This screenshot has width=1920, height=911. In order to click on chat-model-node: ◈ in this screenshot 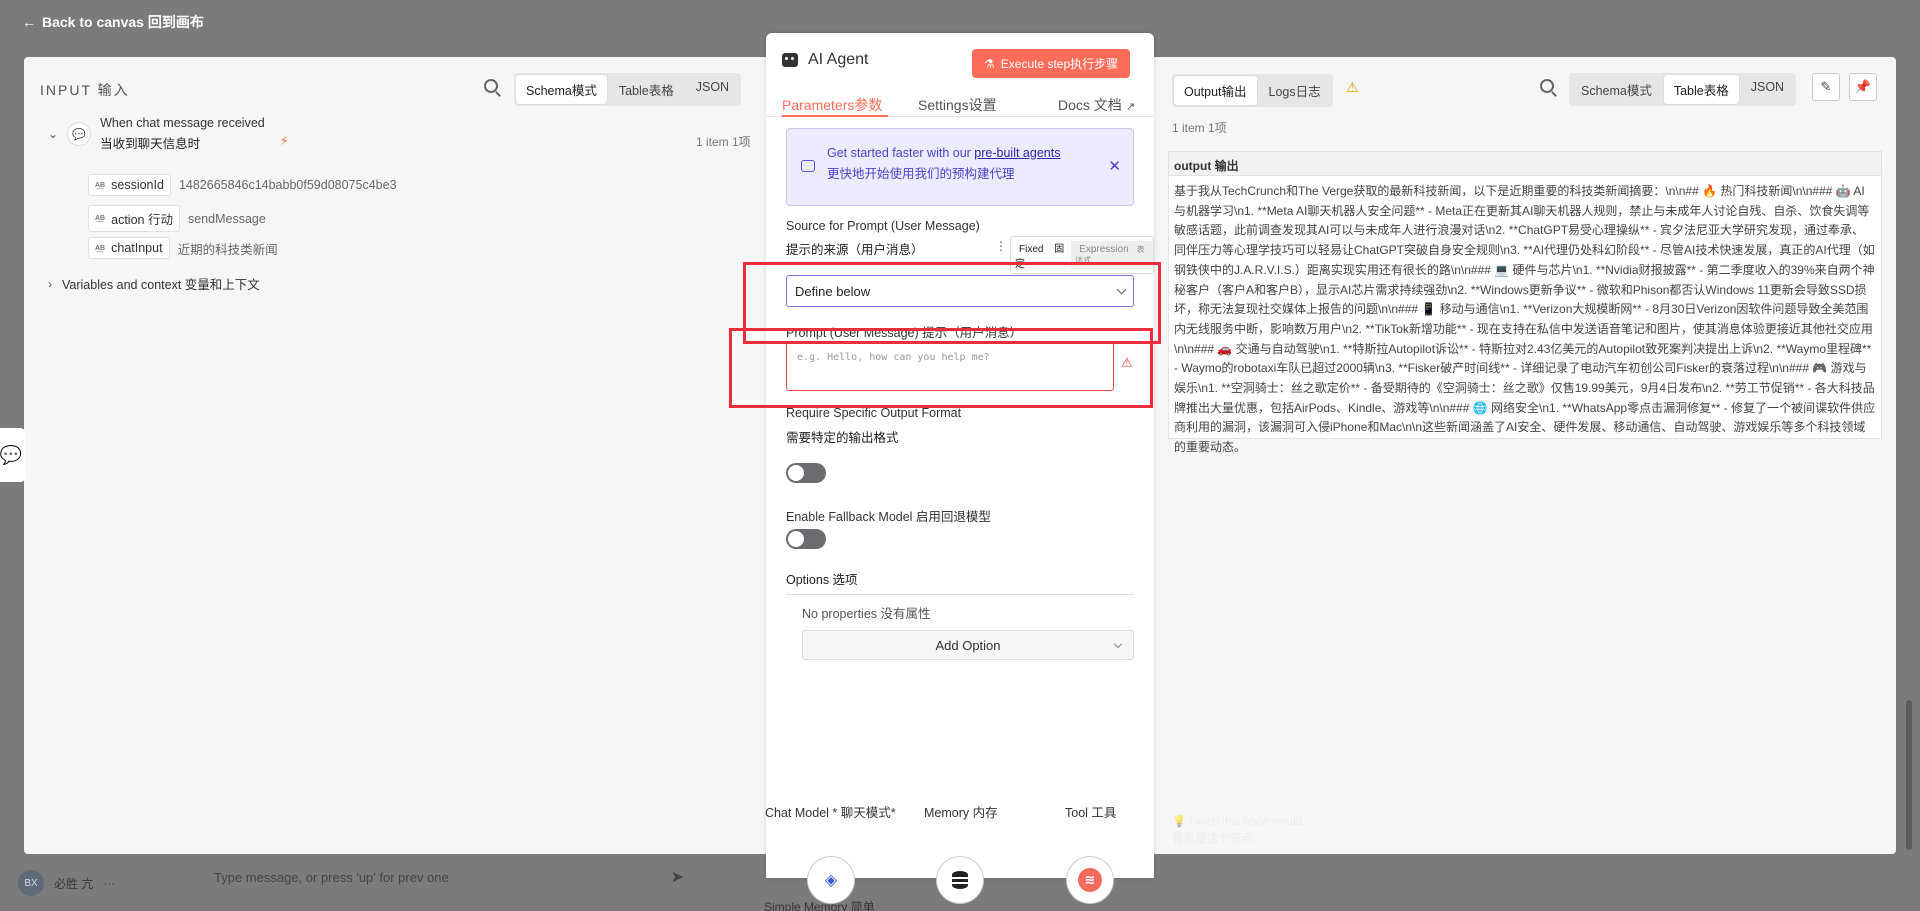, I will do `click(831, 880)`.